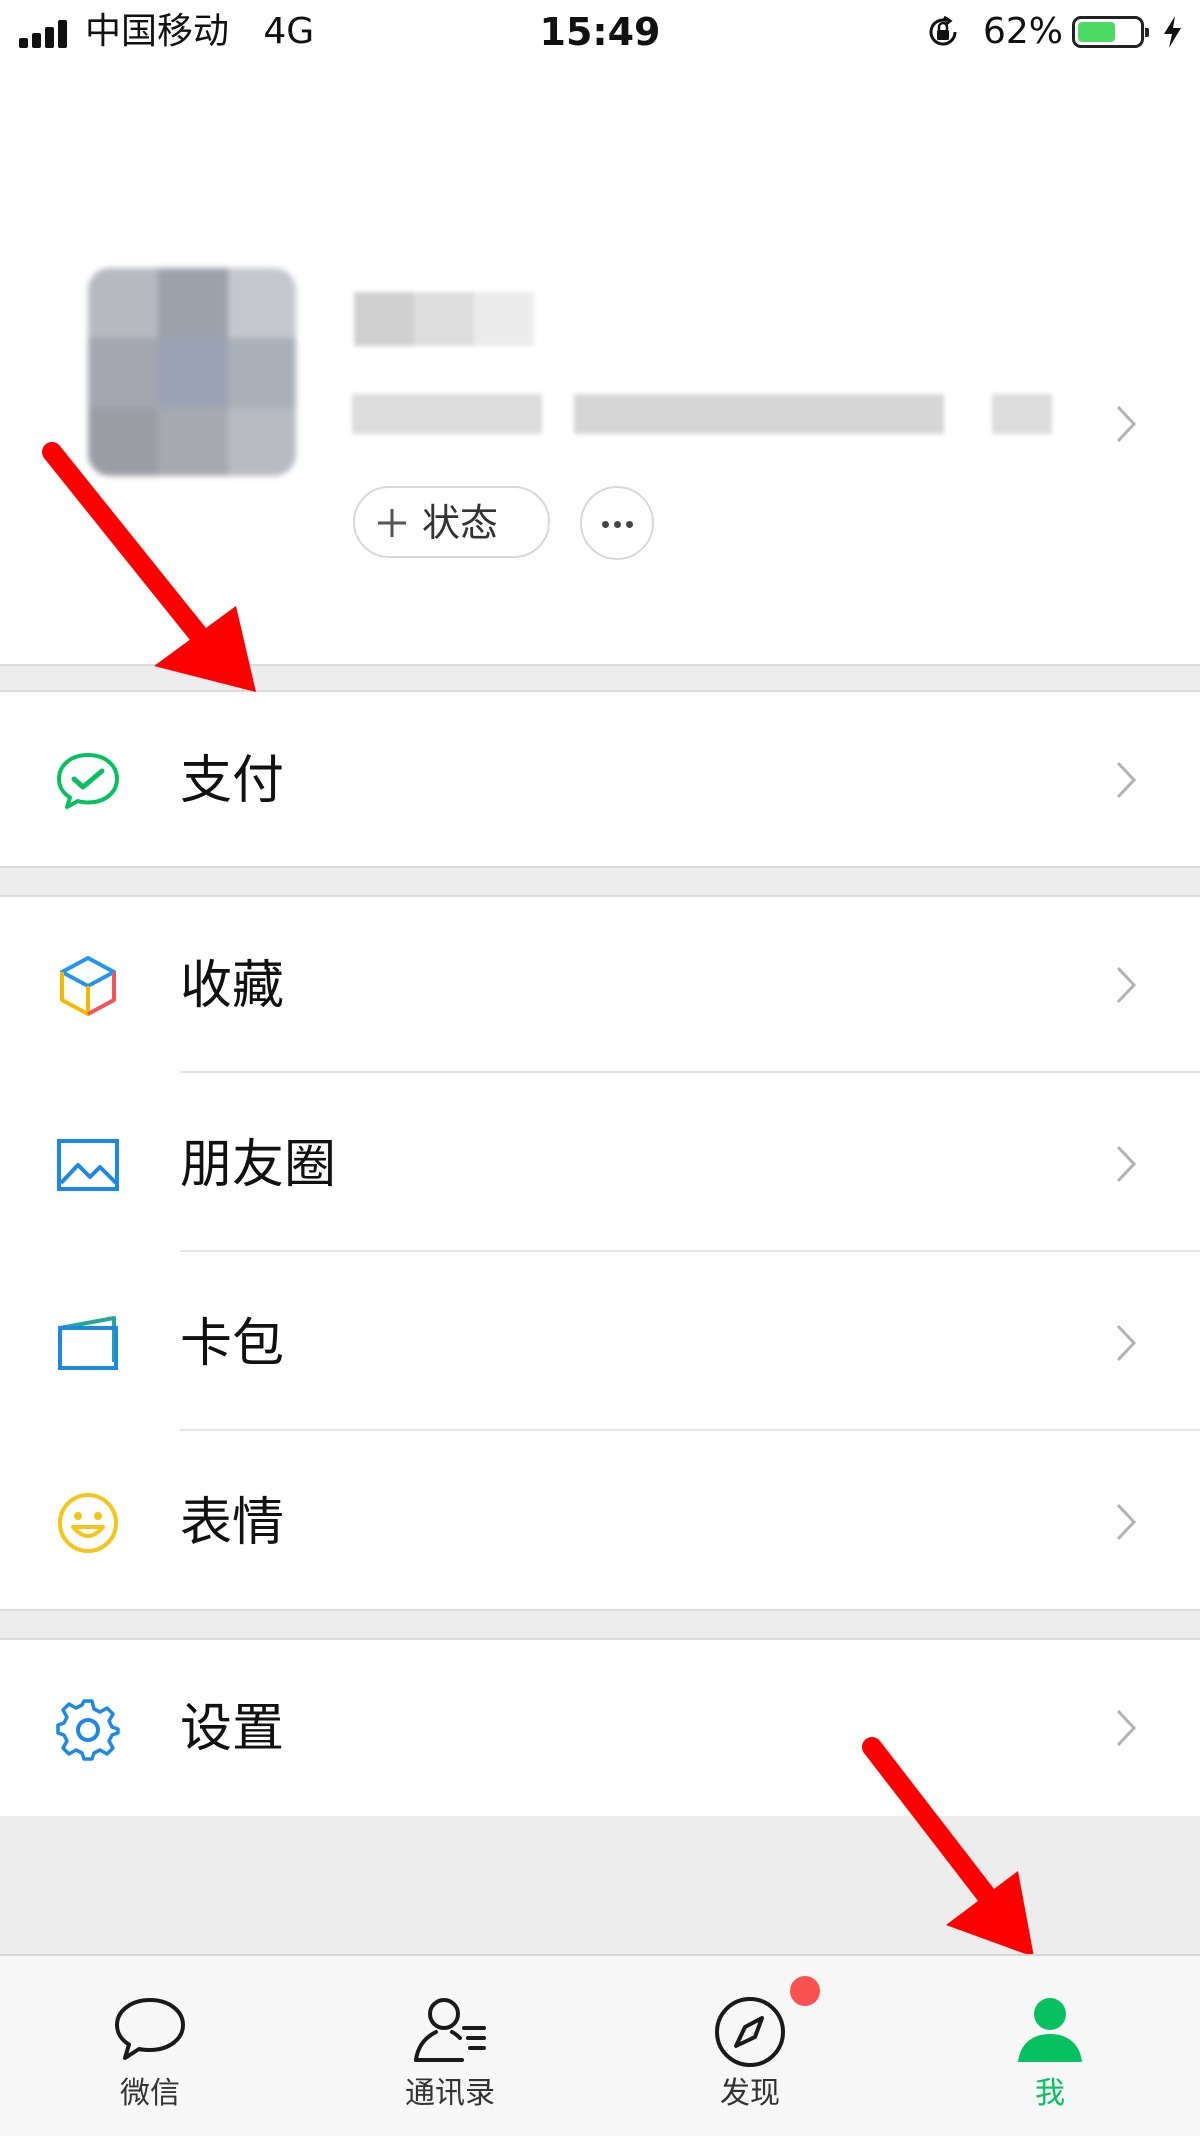  What do you see at coordinates (702, 414) in the screenshot?
I see `wechat-id` at bounding box center [702, 414].